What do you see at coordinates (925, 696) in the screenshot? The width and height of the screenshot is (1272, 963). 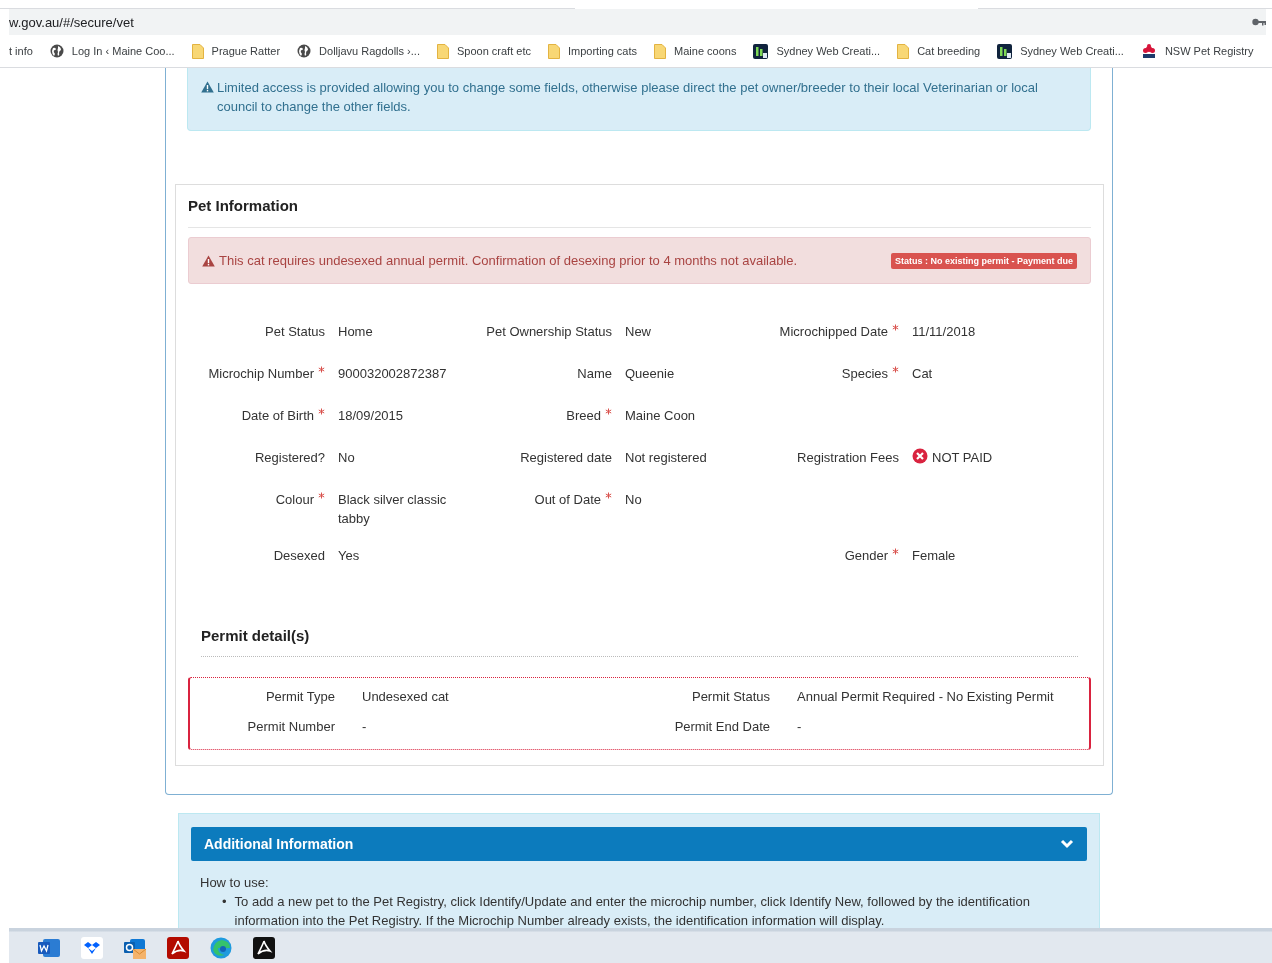 I see `field-value: Annual Permit Required - No Existing Permit` at bounding box center [925, 696].